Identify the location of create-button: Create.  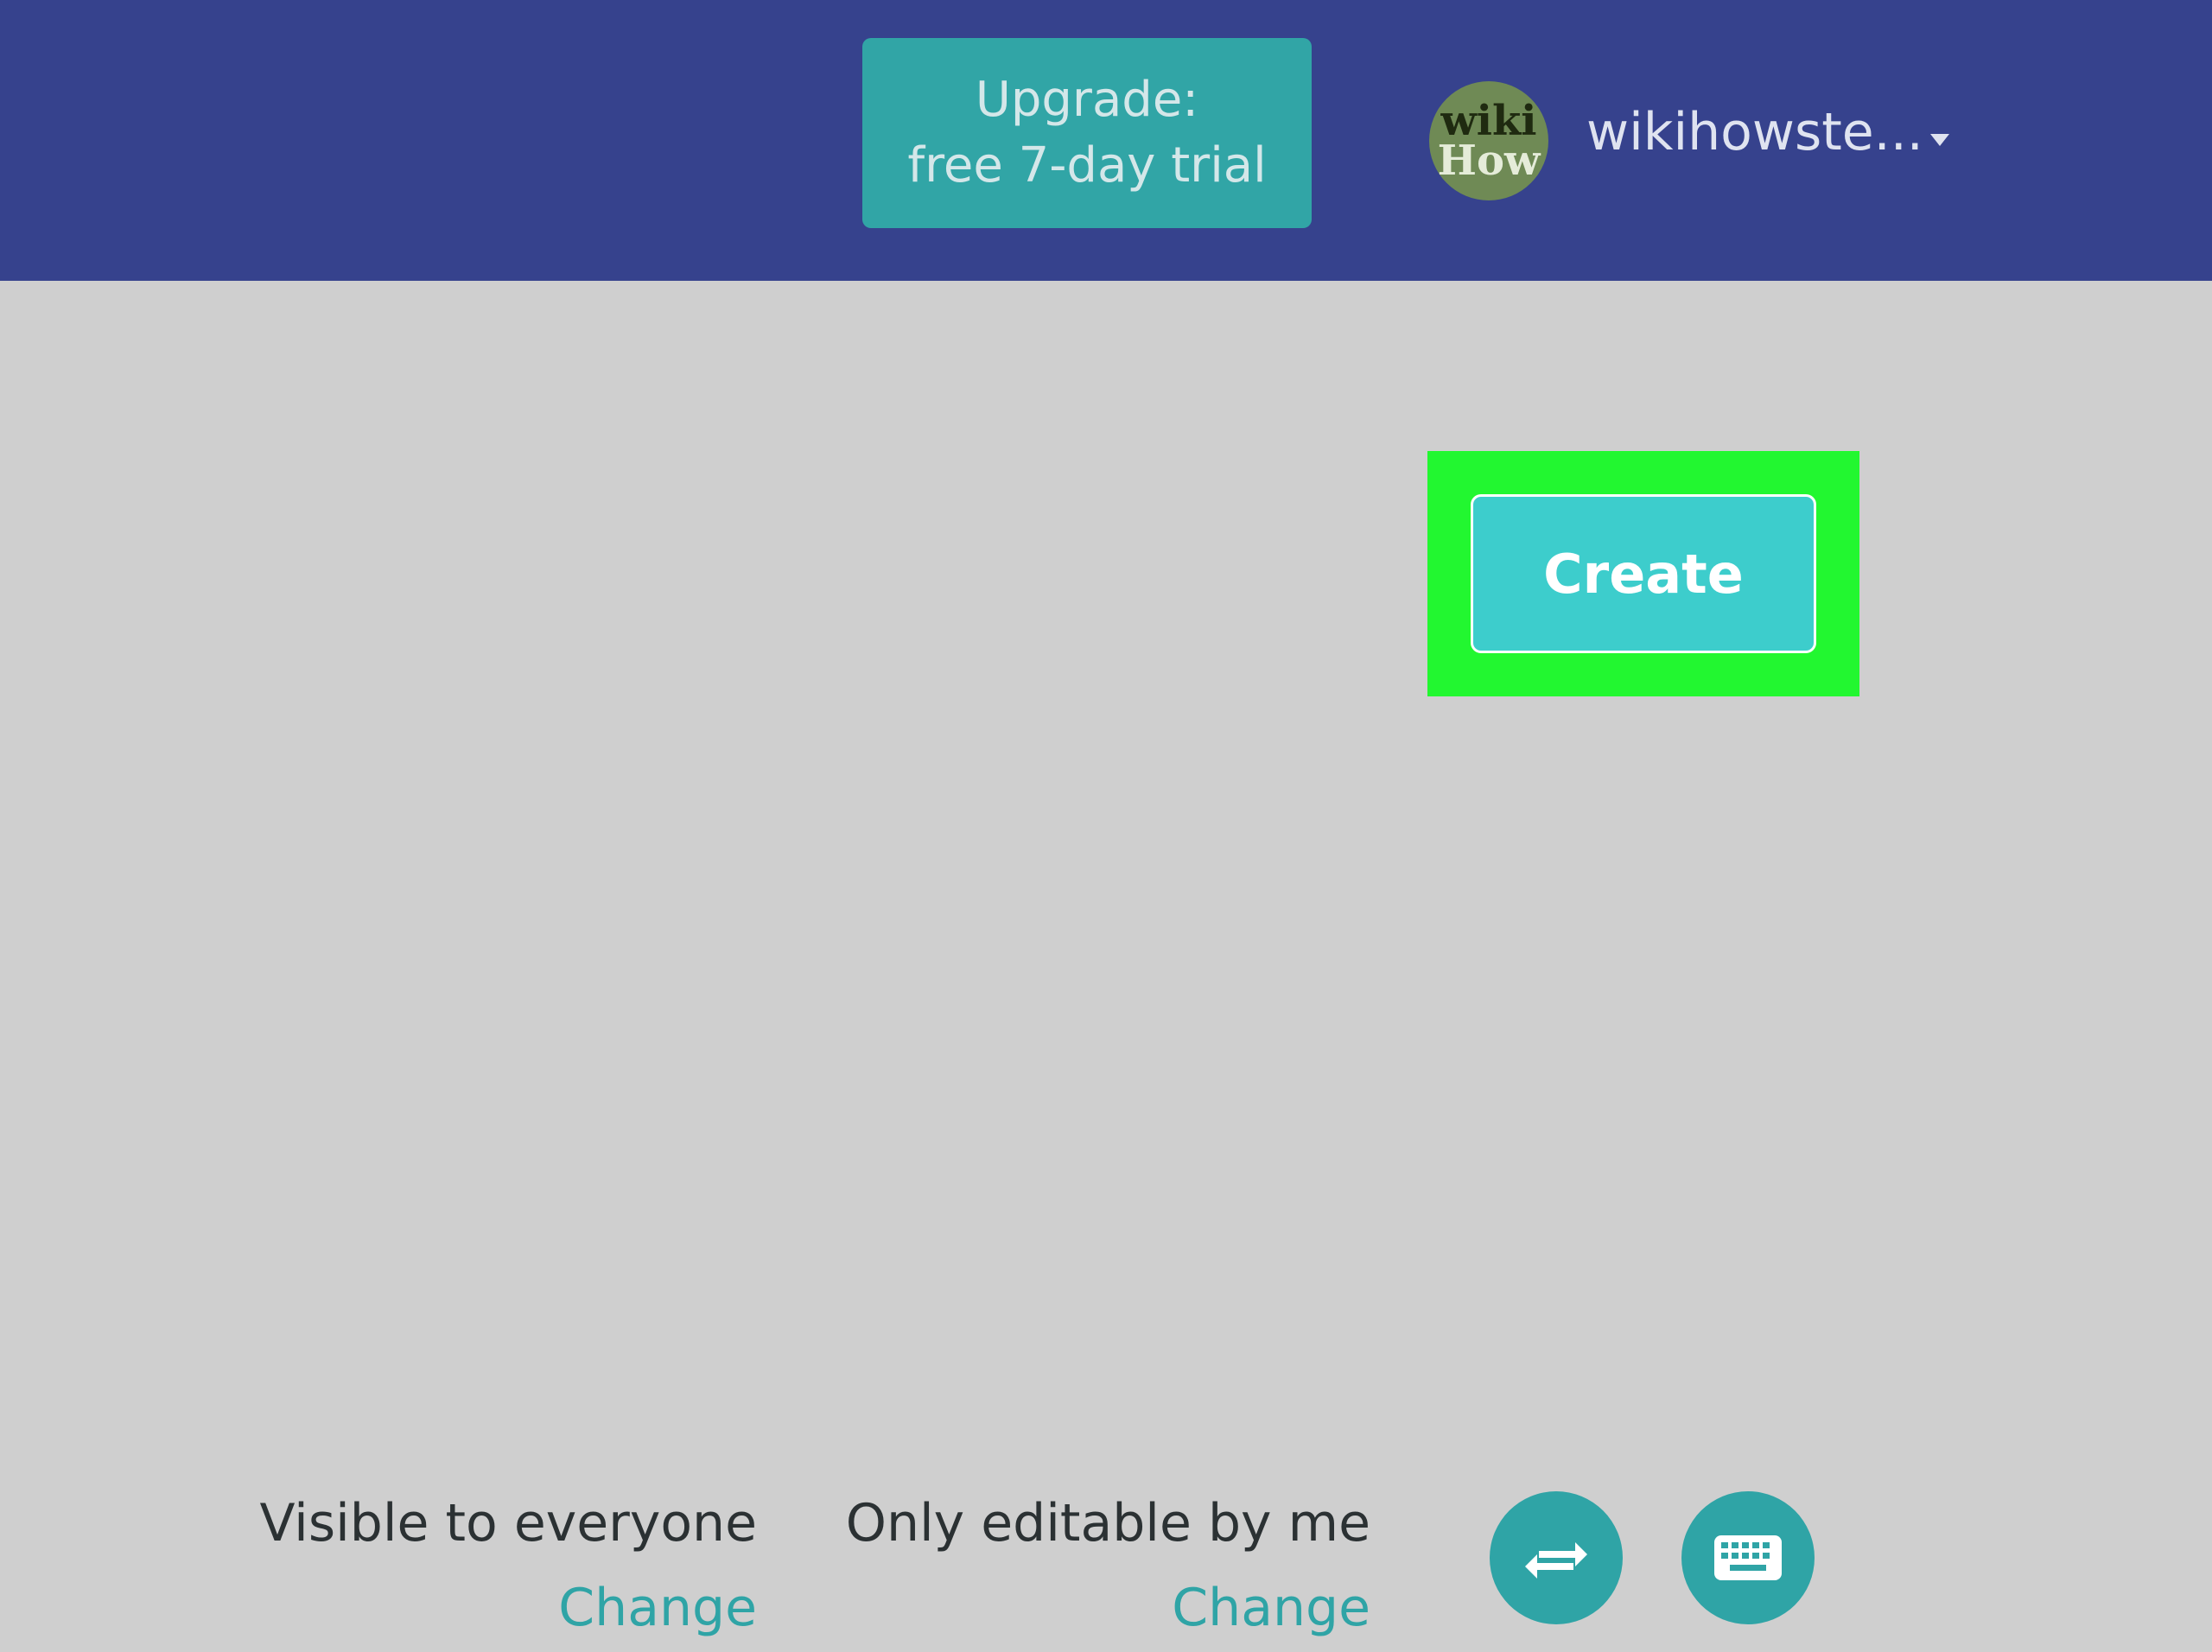
(1643, 574).